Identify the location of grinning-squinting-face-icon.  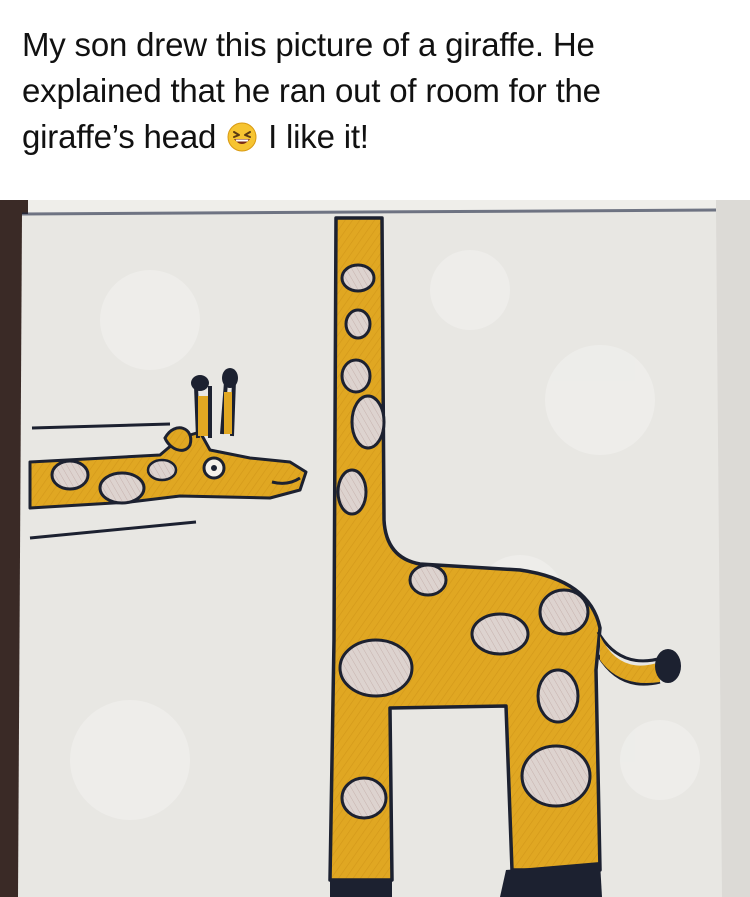
(242, 135).